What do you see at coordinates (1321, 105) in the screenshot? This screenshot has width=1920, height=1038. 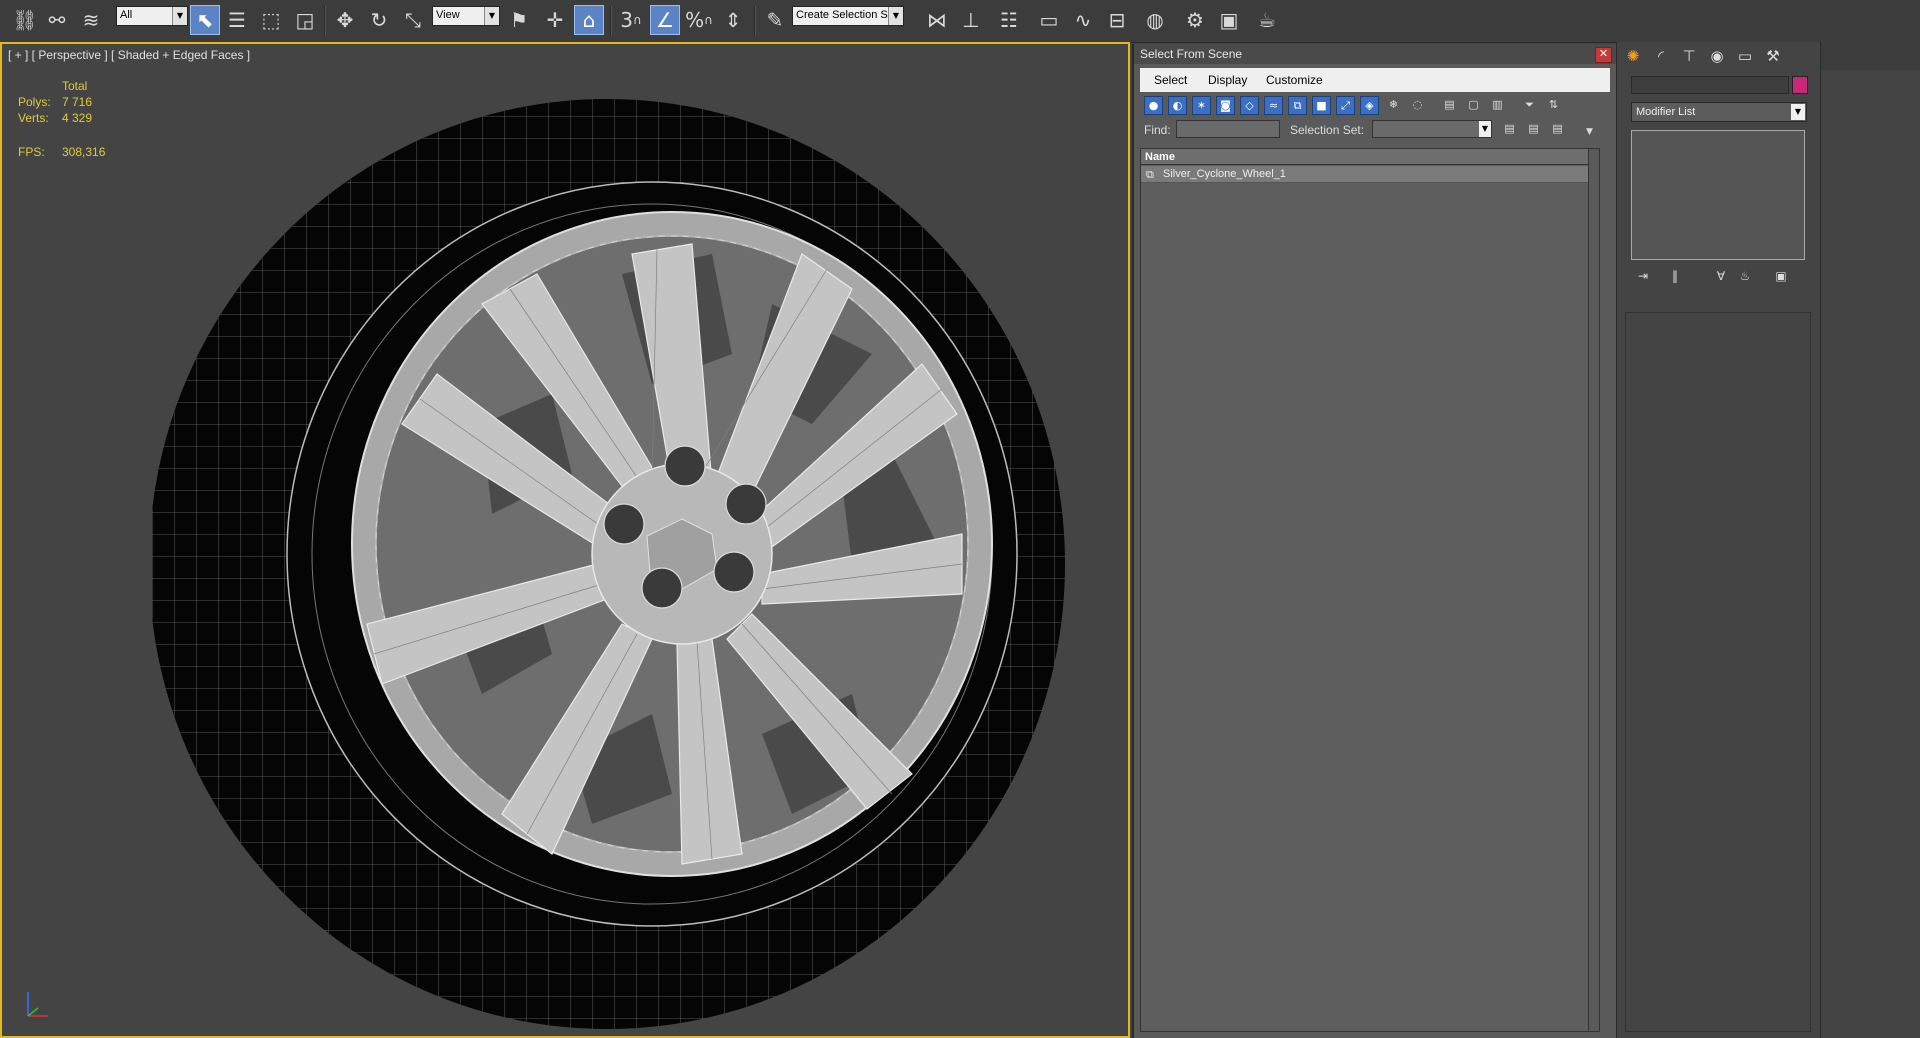 I see `display-xrefs-icon: ■` at bounding box center [1321, 105].